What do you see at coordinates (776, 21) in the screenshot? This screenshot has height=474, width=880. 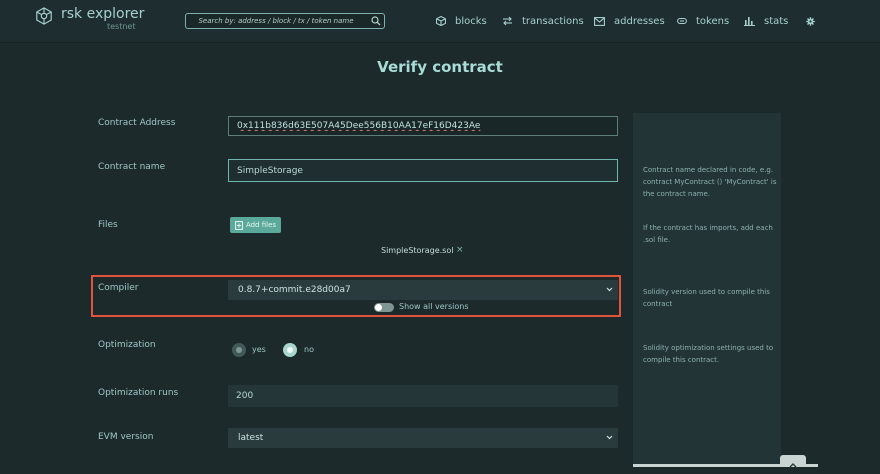 I see `nav-stats-label: stats` at bounding box center [776, 21].